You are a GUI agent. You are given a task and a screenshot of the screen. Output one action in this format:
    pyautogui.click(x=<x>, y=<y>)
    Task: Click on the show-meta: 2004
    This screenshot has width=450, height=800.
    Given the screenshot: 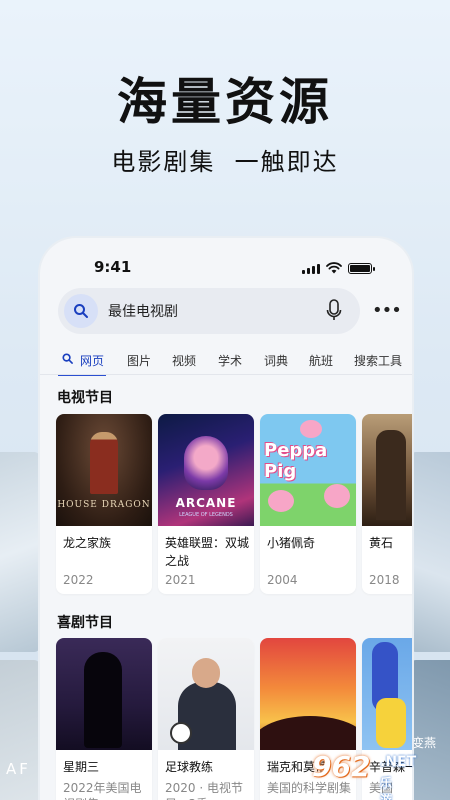 What is the action you would take?
    pyautogui.click(x=282, y=580)
    